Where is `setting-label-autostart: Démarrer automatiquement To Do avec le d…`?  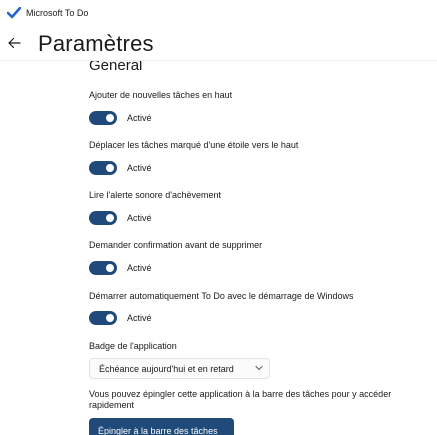 setting-label-autostart: Démarrer automatiquement To Do avec le d… is located at coordinates (221, 296).